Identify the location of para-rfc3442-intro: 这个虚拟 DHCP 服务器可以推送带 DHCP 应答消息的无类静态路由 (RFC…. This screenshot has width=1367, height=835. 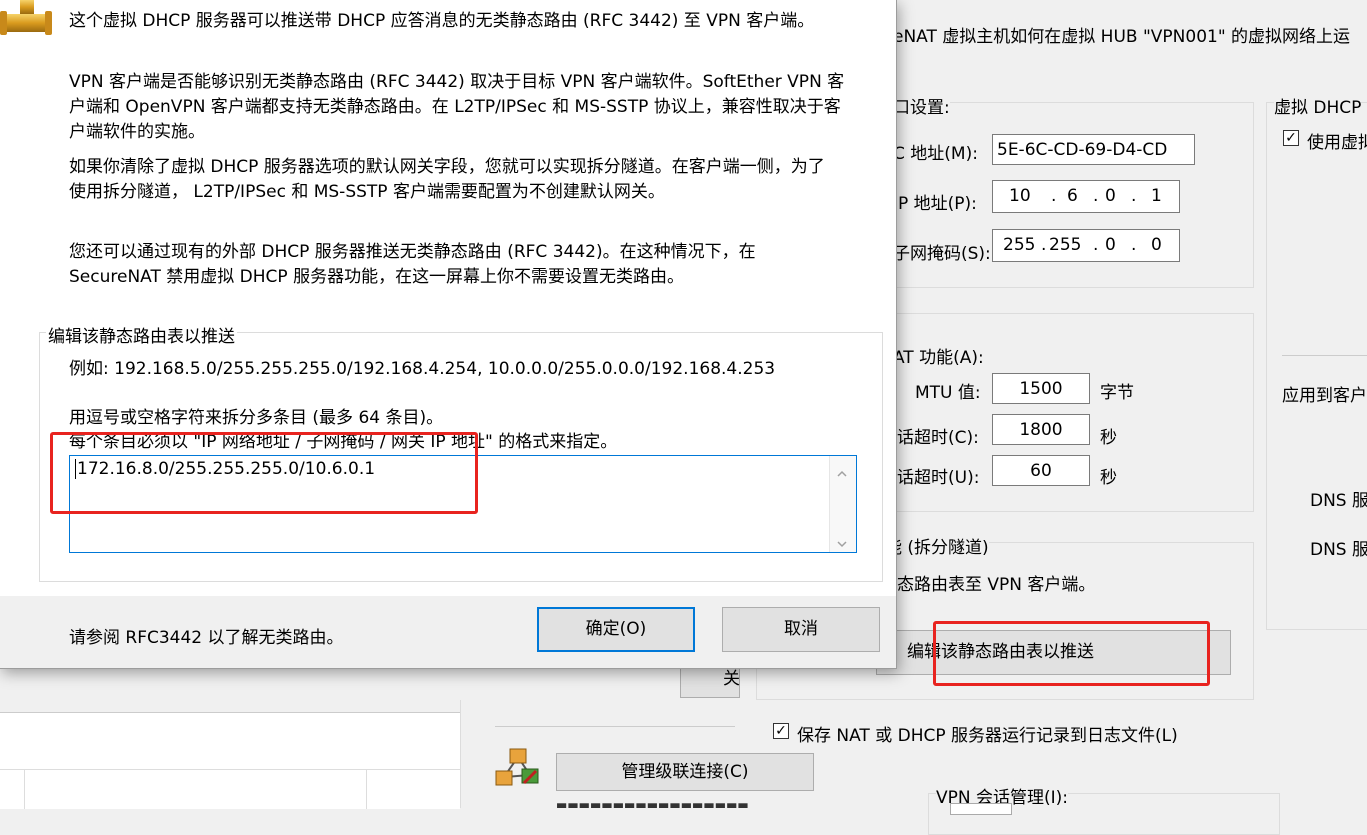
(442, 21).